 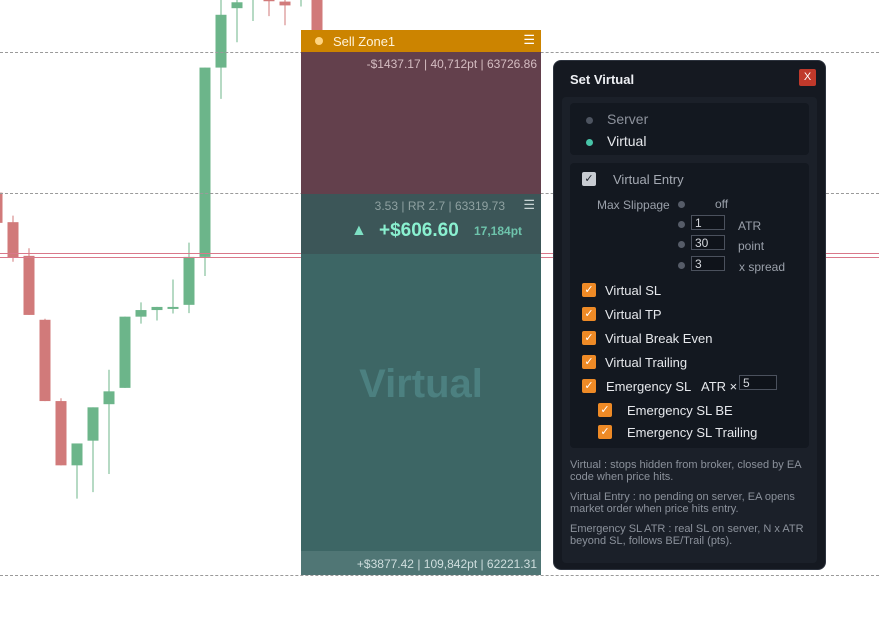 What do you see at coordinates (692, 432) in the screenshot?
I see `emergency-sl-trailing-label: Emergency SL Trailing` at bounding box center [692, 432].